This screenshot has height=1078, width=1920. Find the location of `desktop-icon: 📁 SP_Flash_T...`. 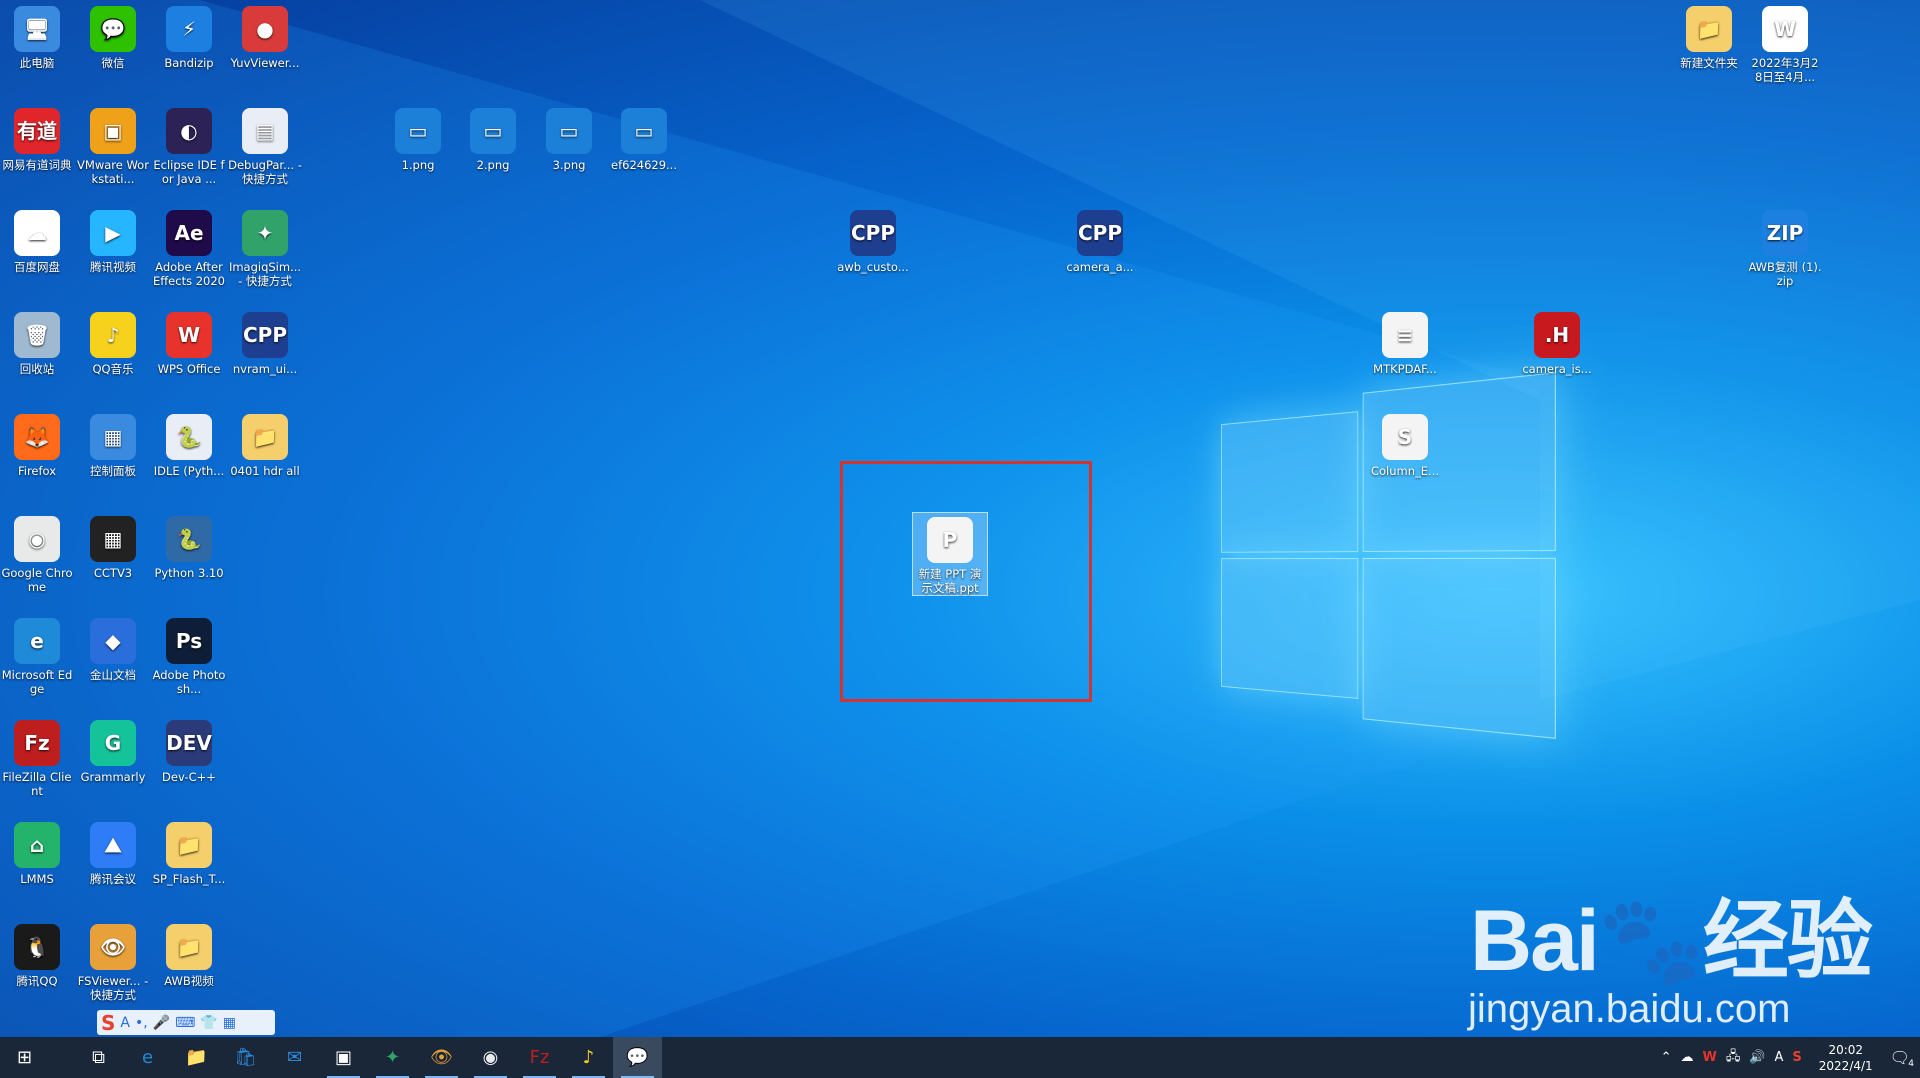

desktop-icon: 📁 SP_Flash_T... is located at coordinates (189, 852).